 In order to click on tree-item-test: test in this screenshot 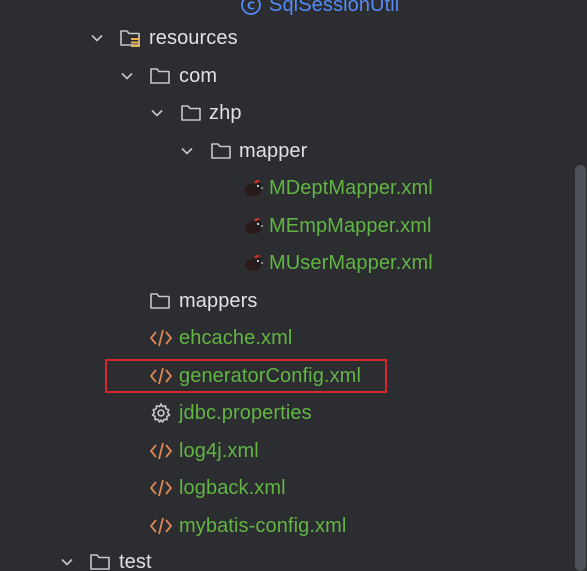, I will do `click(280, 557)`.